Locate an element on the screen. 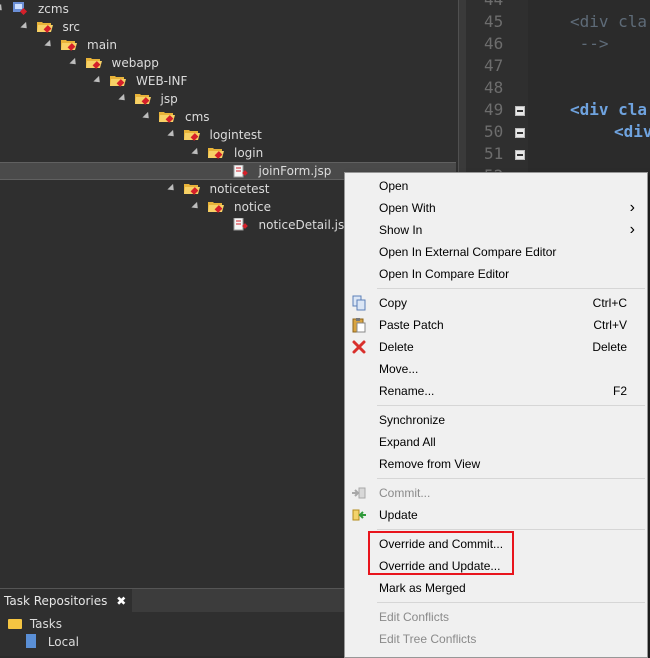 The image size is (650, 658). task-repositories-view: Tasks Local is located at coordinates (172, 634).